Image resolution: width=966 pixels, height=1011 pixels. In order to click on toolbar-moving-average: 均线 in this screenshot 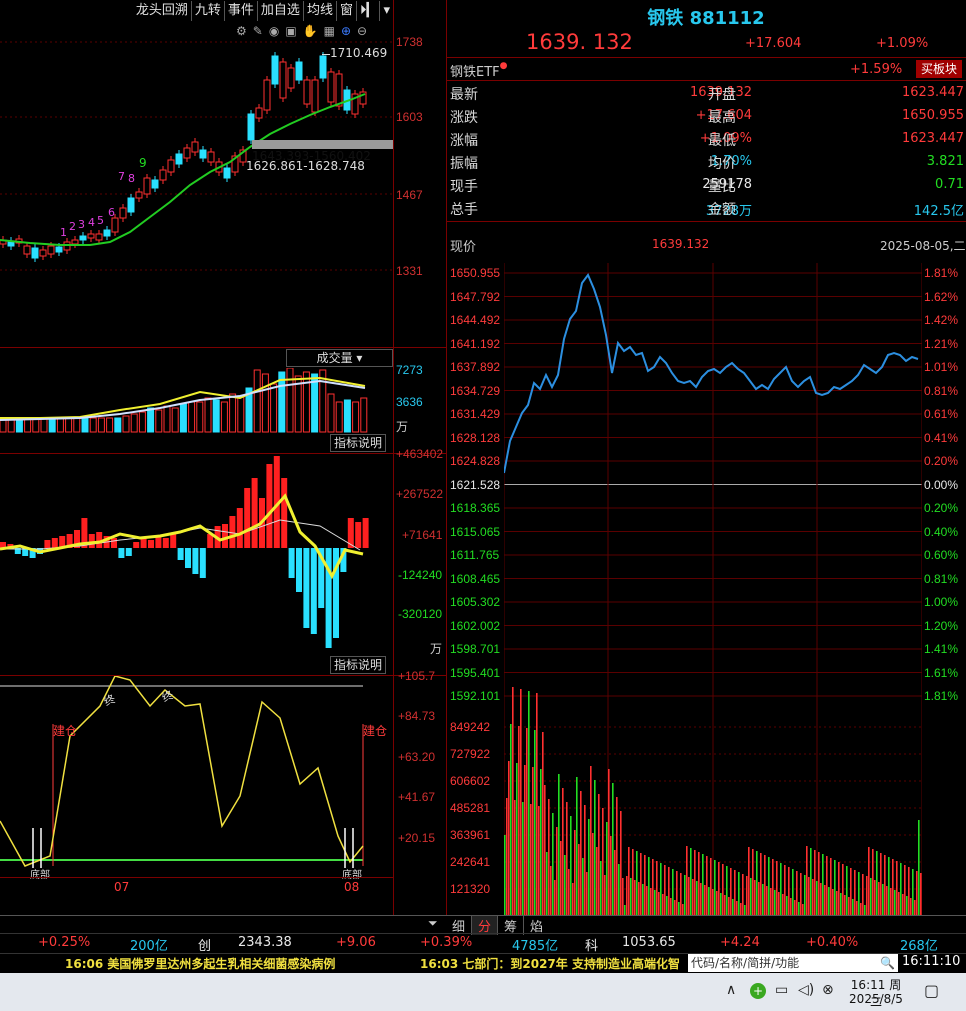, I will do `click(319, 11)`.